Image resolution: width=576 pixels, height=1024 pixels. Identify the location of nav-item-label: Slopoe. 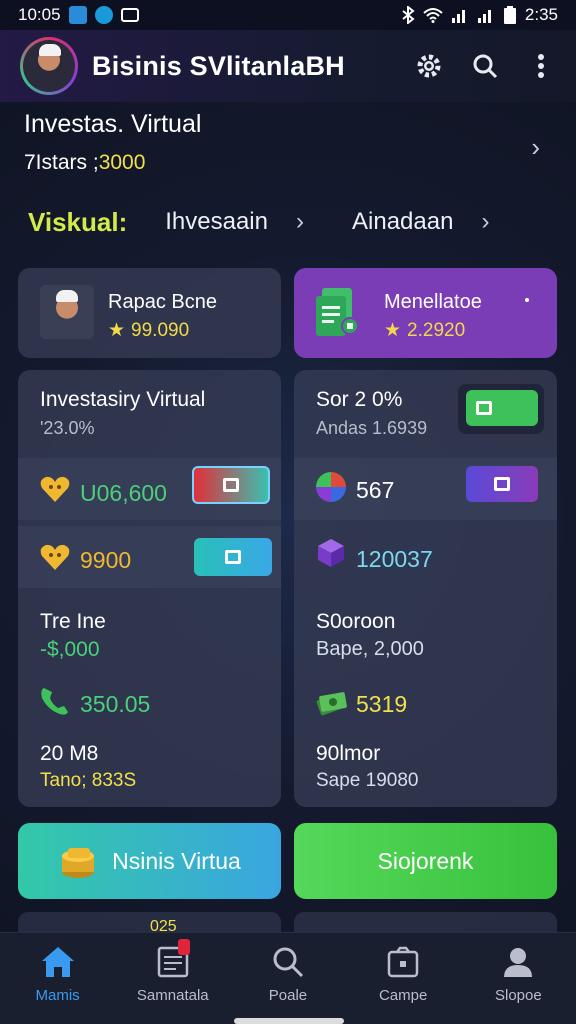
(518, 995).